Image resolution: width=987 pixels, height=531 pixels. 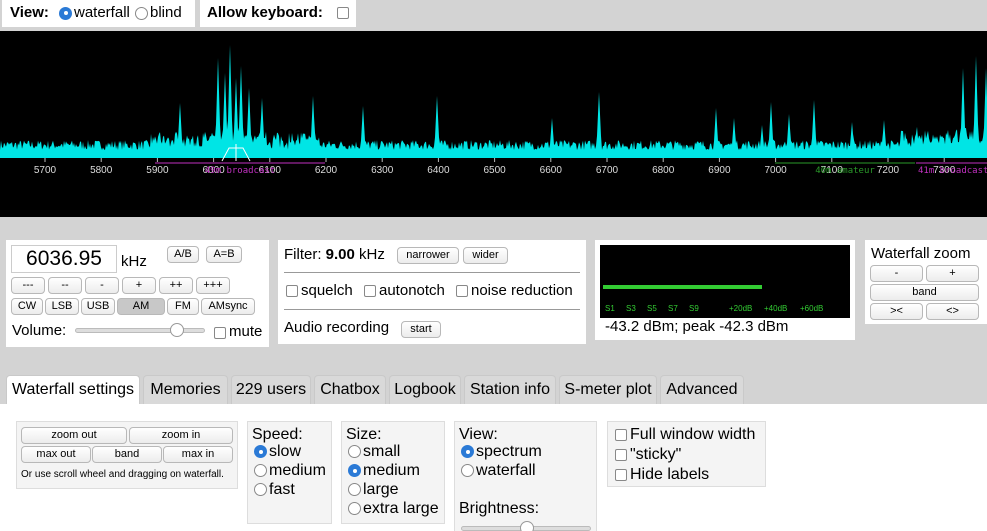 I want to click on mode-button-fm: FM, so click(x=183, y=306).